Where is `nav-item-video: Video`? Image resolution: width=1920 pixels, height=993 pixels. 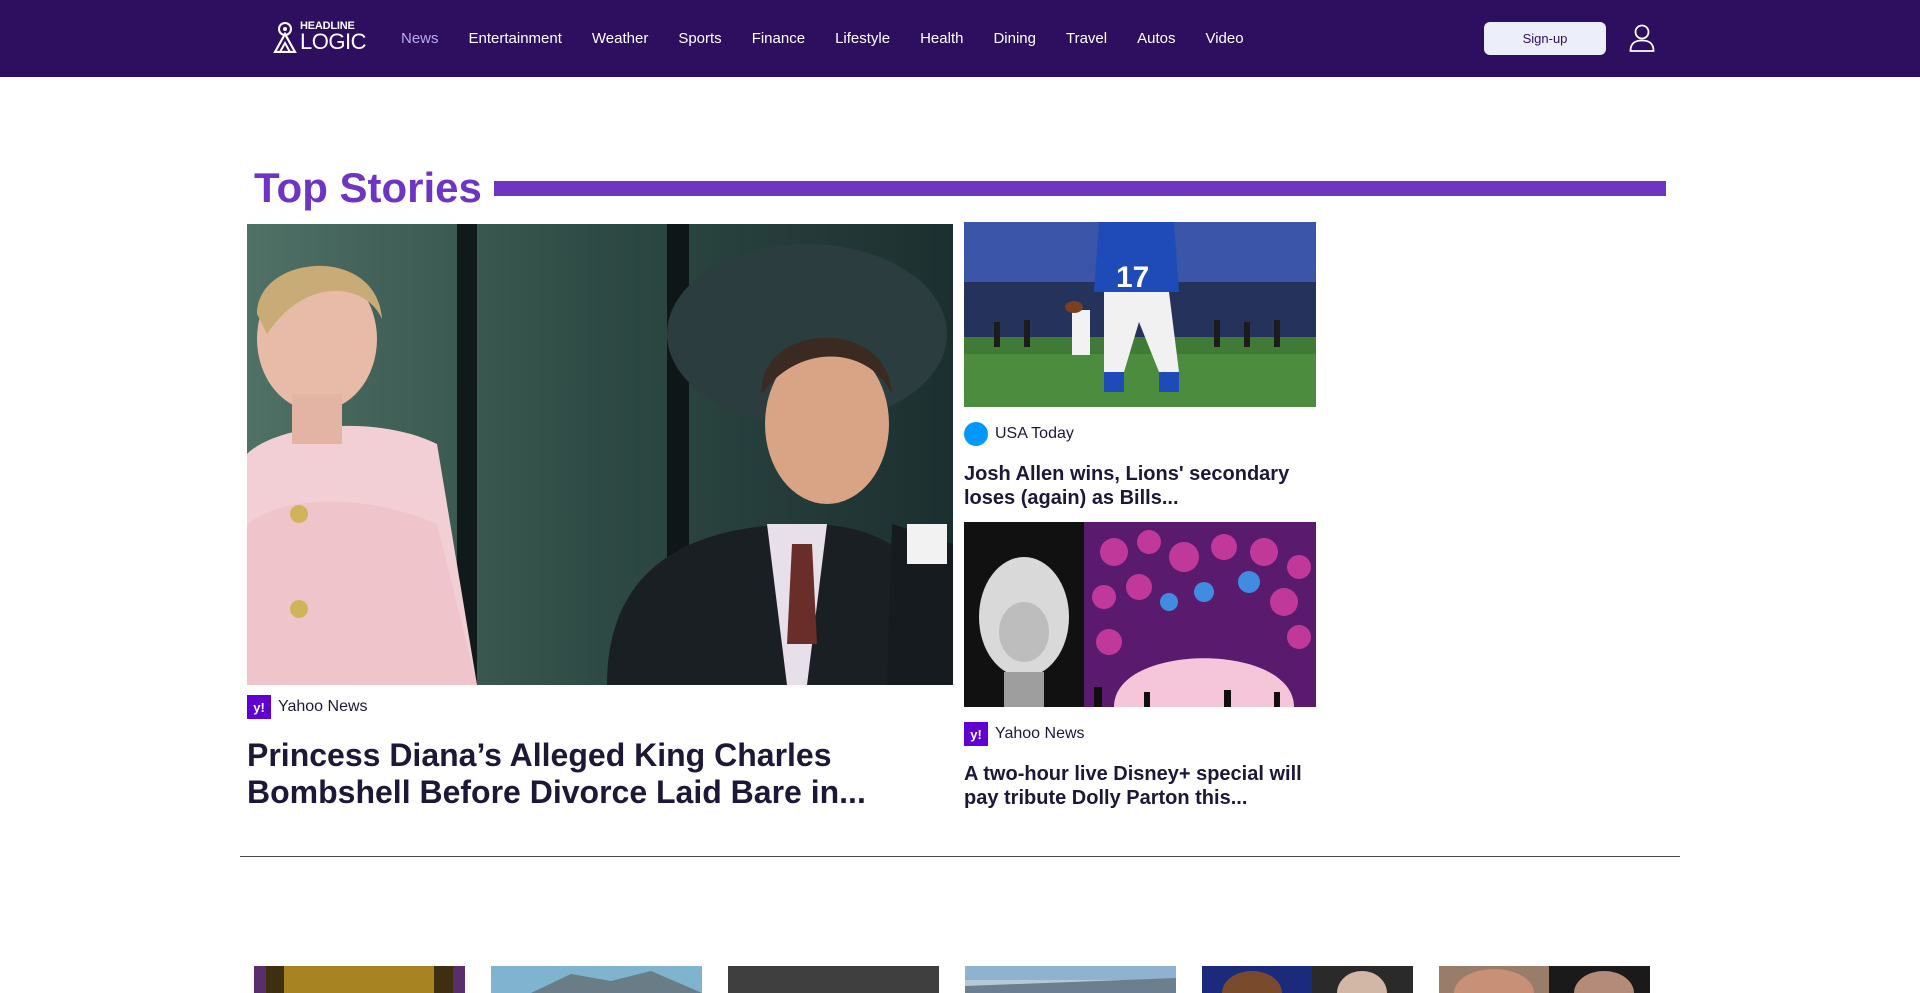
nav-item-video: Video is located at coordinates (1224, 38).